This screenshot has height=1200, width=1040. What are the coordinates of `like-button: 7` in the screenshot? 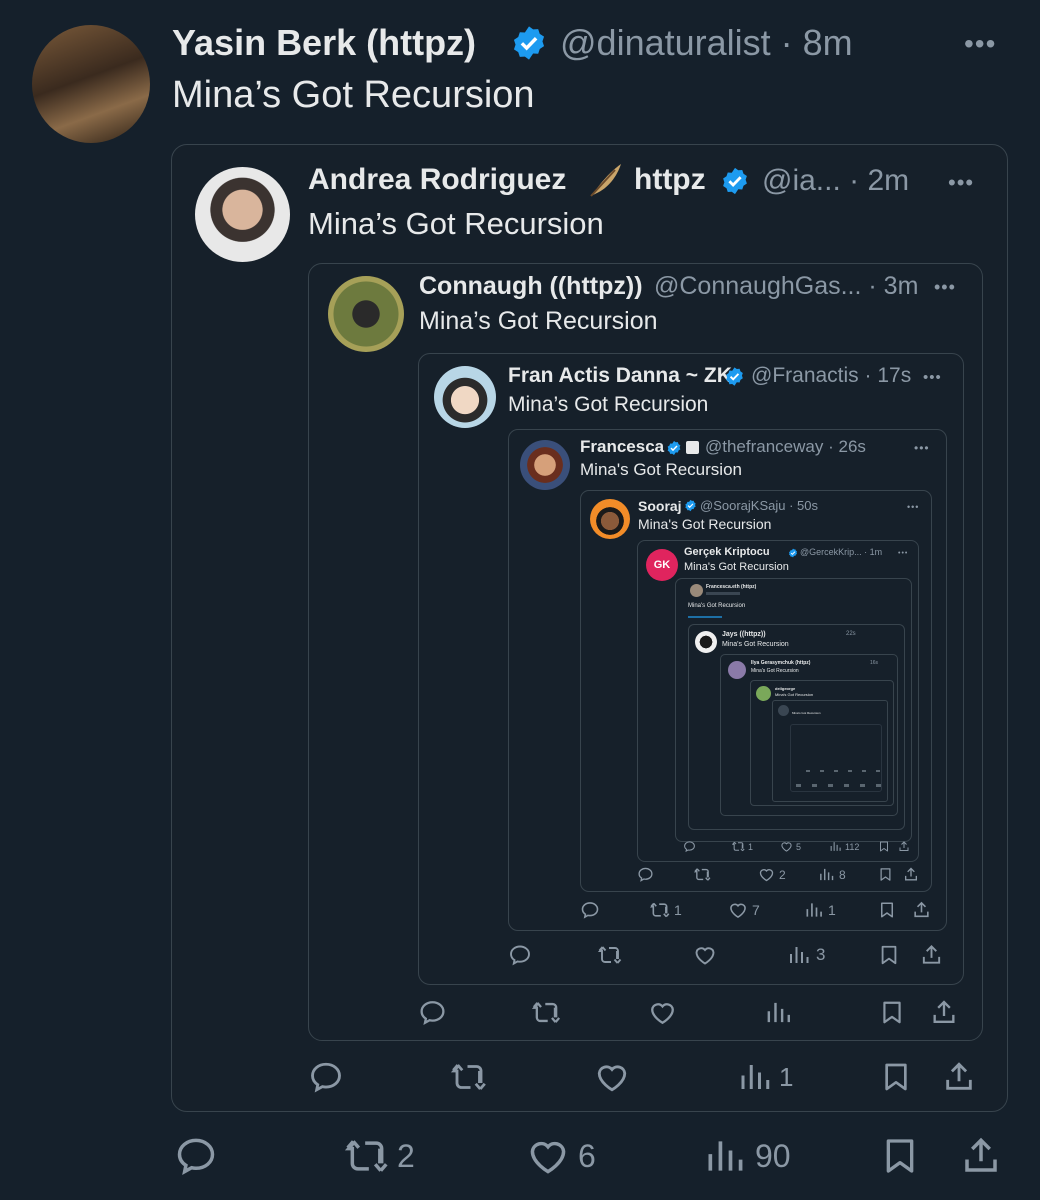 It's located at (744, 910).